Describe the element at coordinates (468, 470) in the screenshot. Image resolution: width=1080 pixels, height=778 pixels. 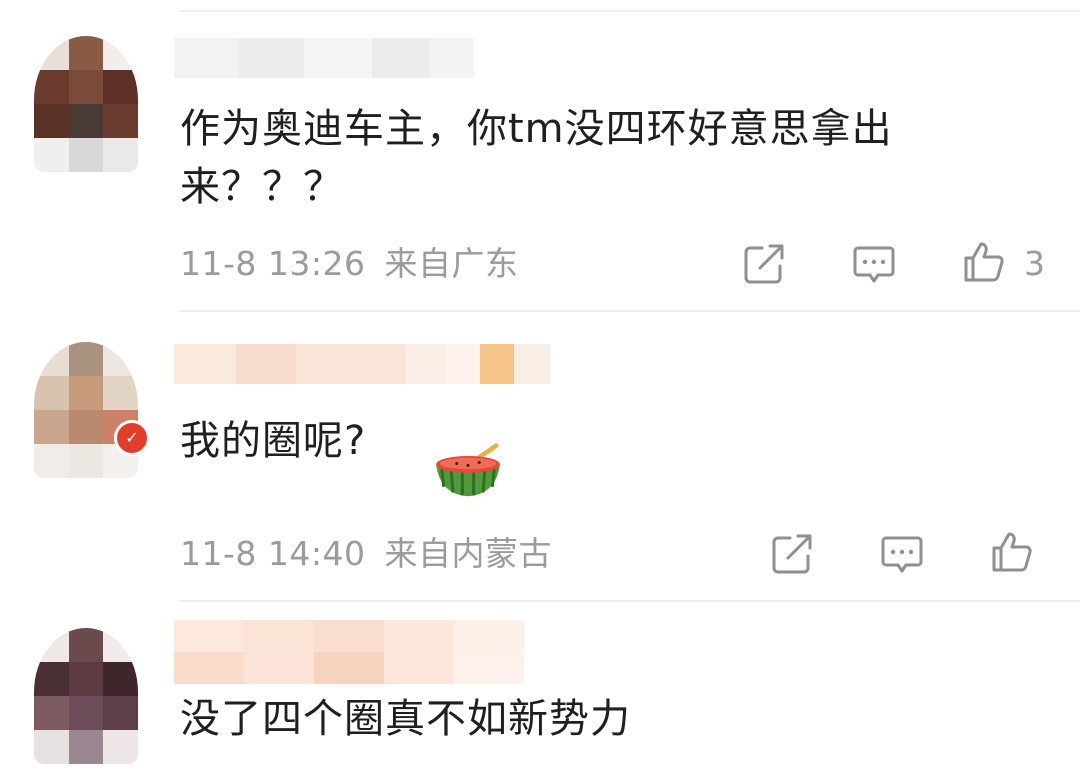
I see `watermelon-emoji` at that location.